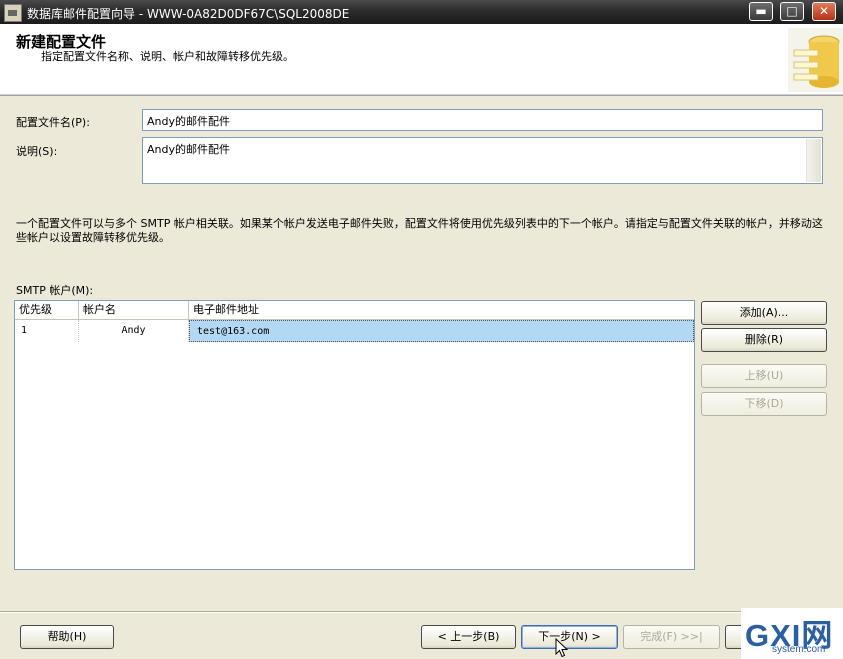 This screenshot has width=843, height=659. I want to click on cell-email: test@163.com, so click(441, 331).